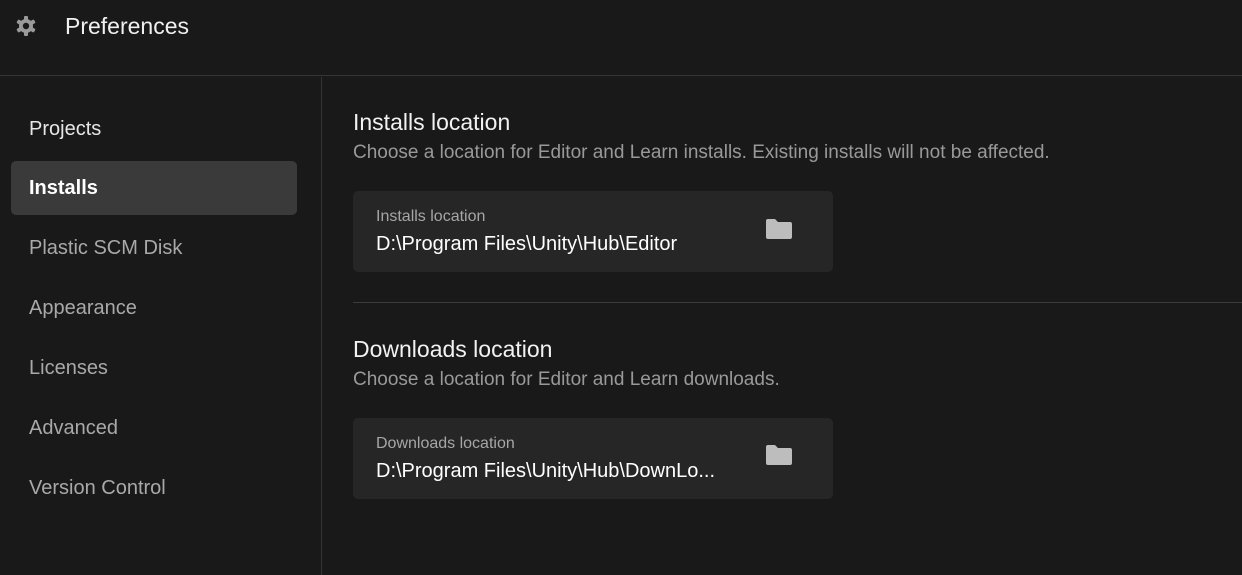  I want to click on sidebar-item-plastic-scm-disk: Plastic SCM Disk, so click(154, 248).